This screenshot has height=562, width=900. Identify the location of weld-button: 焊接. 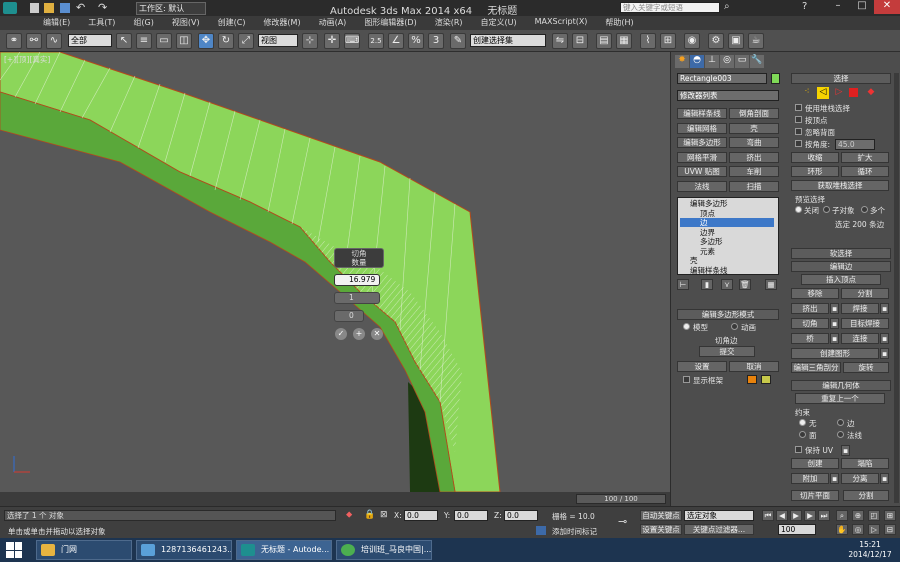
(860, 308).